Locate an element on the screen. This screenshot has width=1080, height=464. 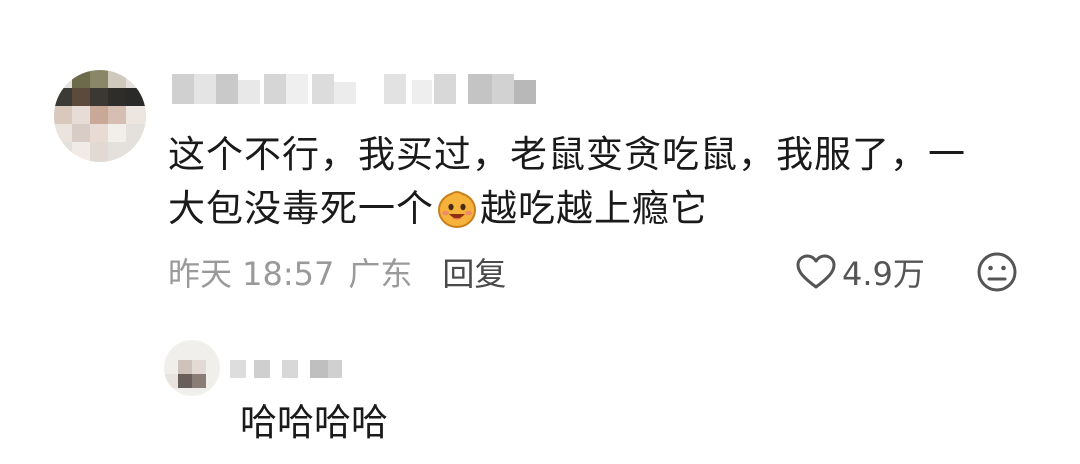
grinning-face-icon is located at coordinates (457, 208).